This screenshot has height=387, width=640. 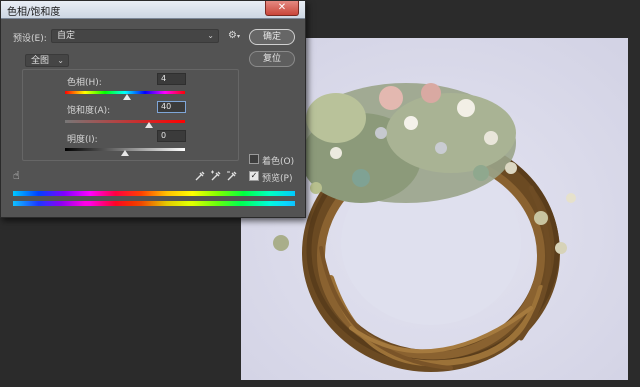 What do you see at coordinates (254, 159) in the screenshot?
I see `colorize-checkbox` at bounding box center [254, 159].